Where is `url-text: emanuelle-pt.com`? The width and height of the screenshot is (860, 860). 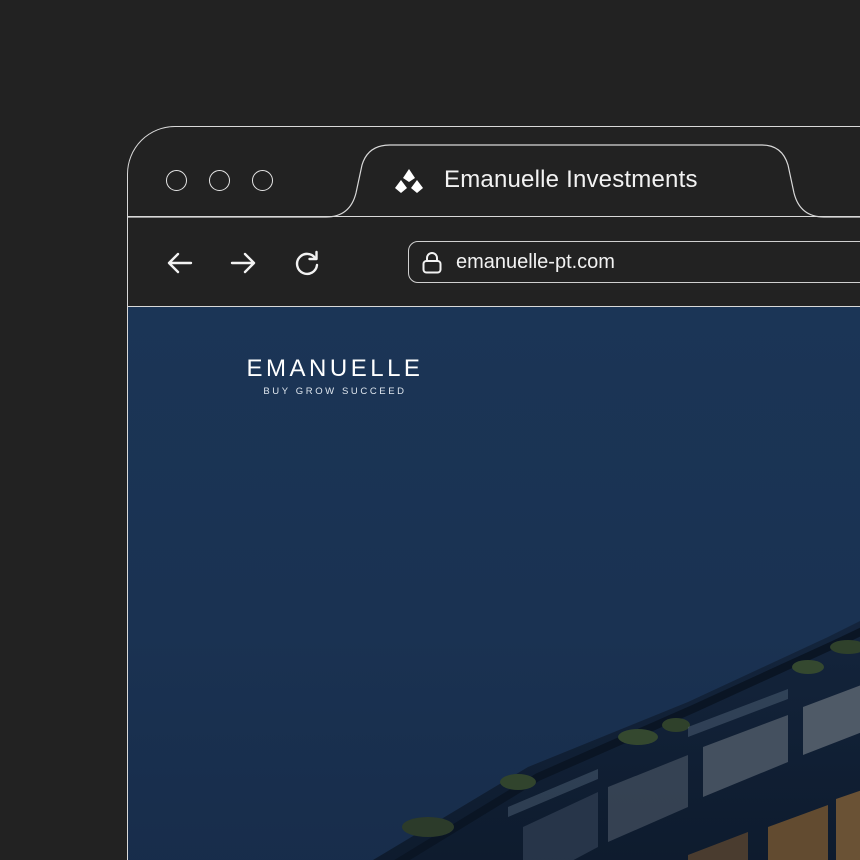
url-text: emanuelle-pt.com is located at coordinates (535, 262).